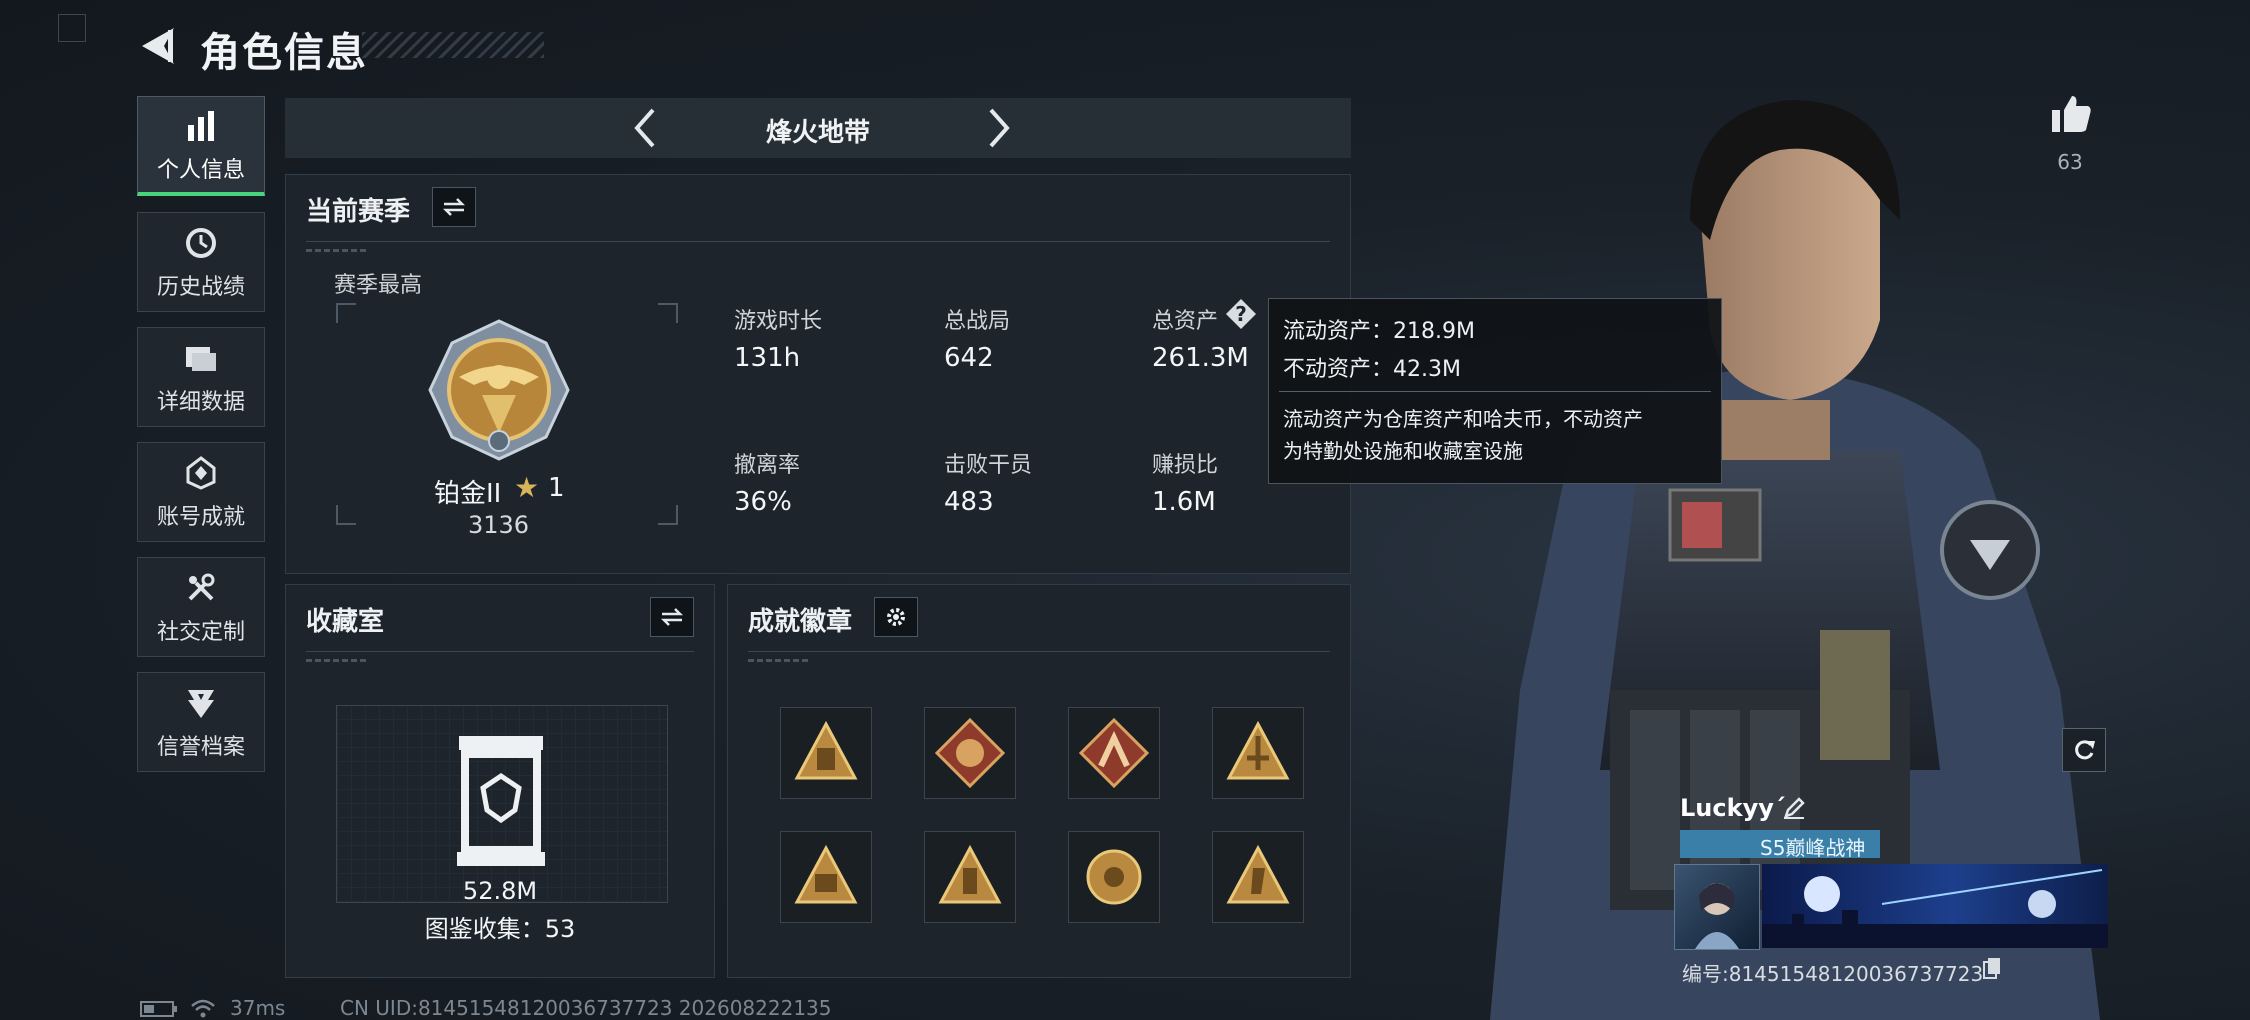  What do you see at coordinates (1403, 451) in the screenshot?
I see `tooltip-desc: 为特勤处设施和收藏室设施` at bounding box center [1403, 451].